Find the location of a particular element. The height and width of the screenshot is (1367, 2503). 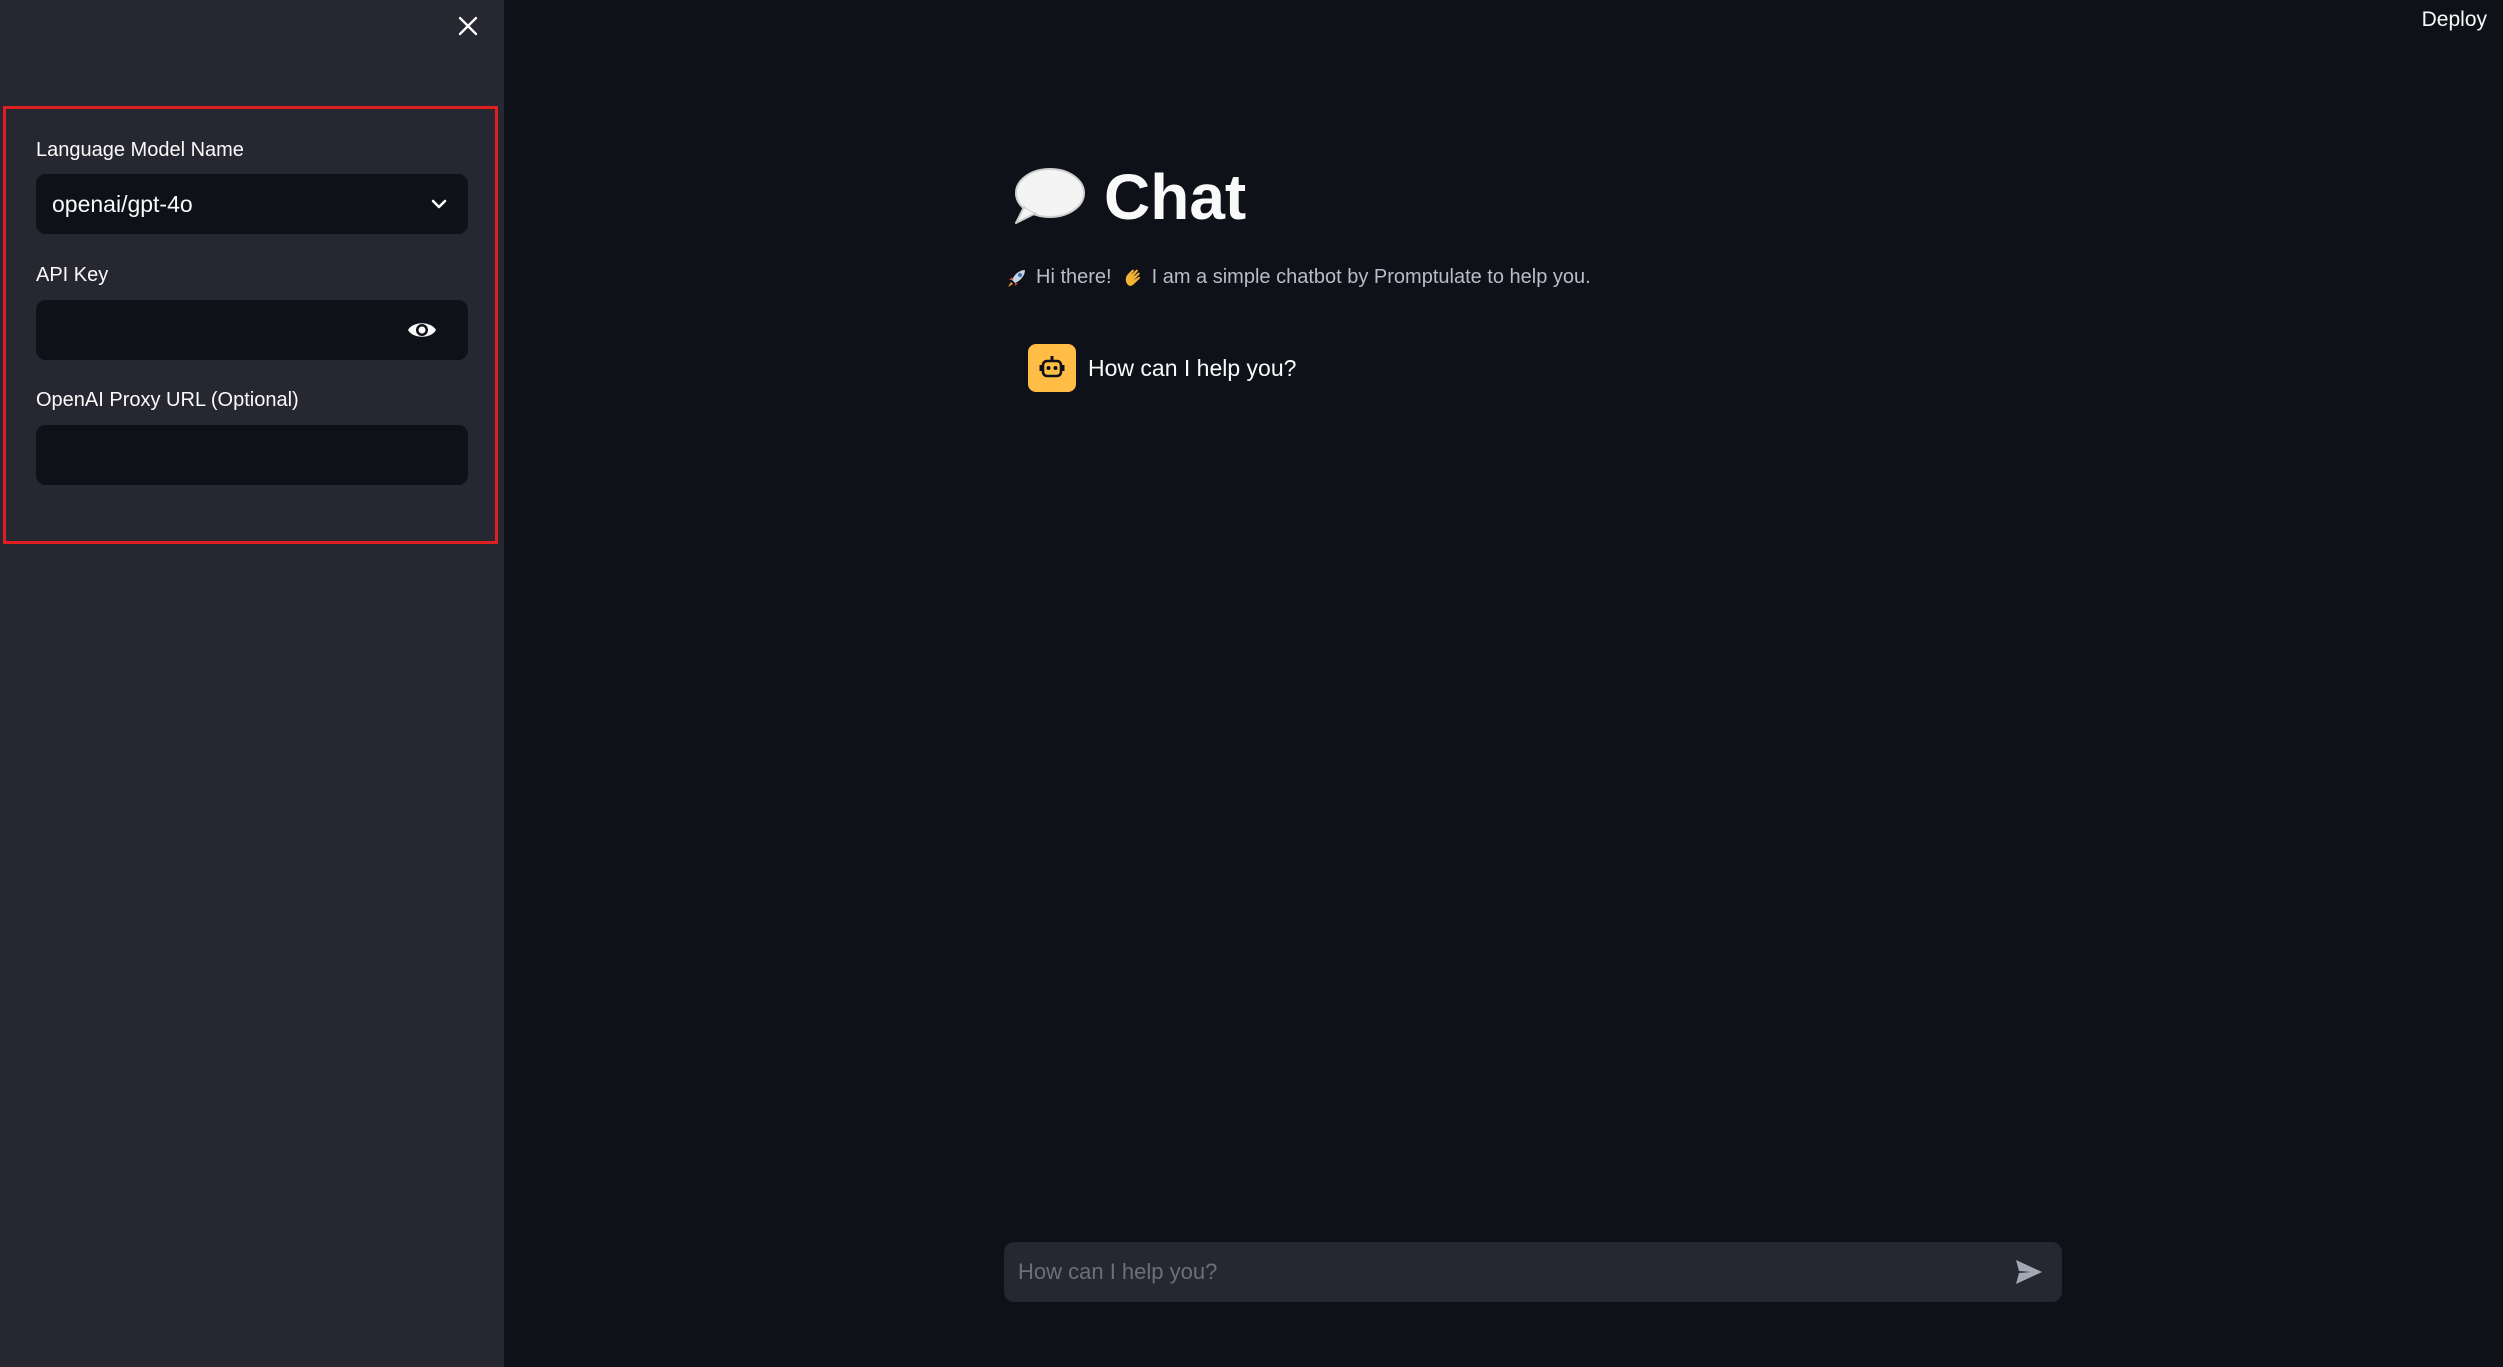

message-text: How can I help you? is located at coordinates (1192, 367).